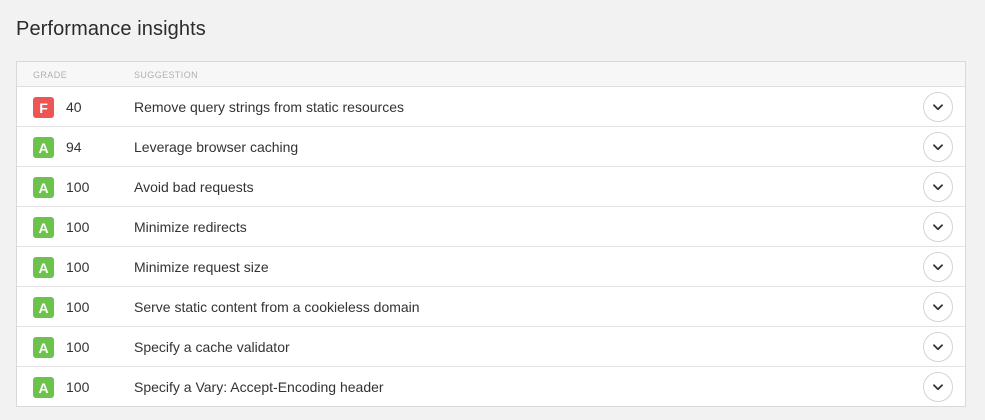 The width and height of the screenshot is (985, 420). I want to click on table-row: A 94 Leverage browser caching, so click(491, 147).